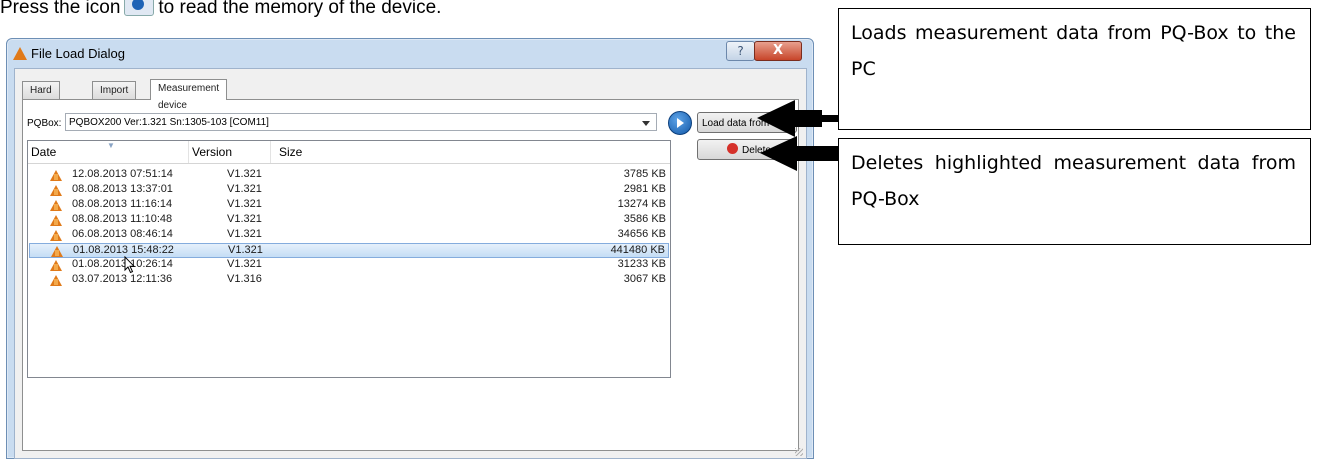  Describe the element at coordinates (349, 190) in the screenshot. I see `table-row: 08.08.2013 13:37:01 V1.321 2981 KB` at that location.